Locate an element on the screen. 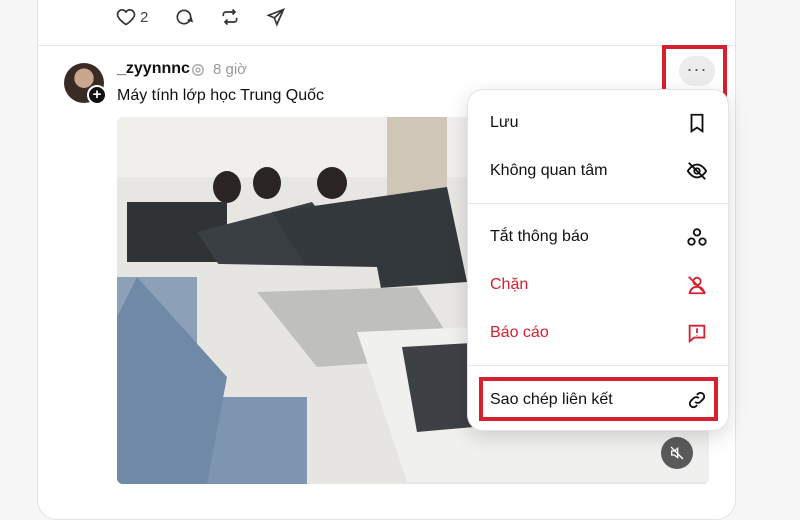 This screenshot has width=800, height=520. copy-link-highlight is located at coordinates (598, 399).